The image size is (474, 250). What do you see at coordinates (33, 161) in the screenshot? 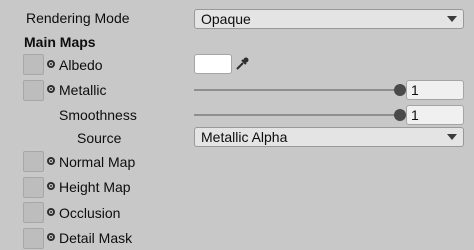
I see `normal-map-texture-slot` at bounding box center [33, 161].